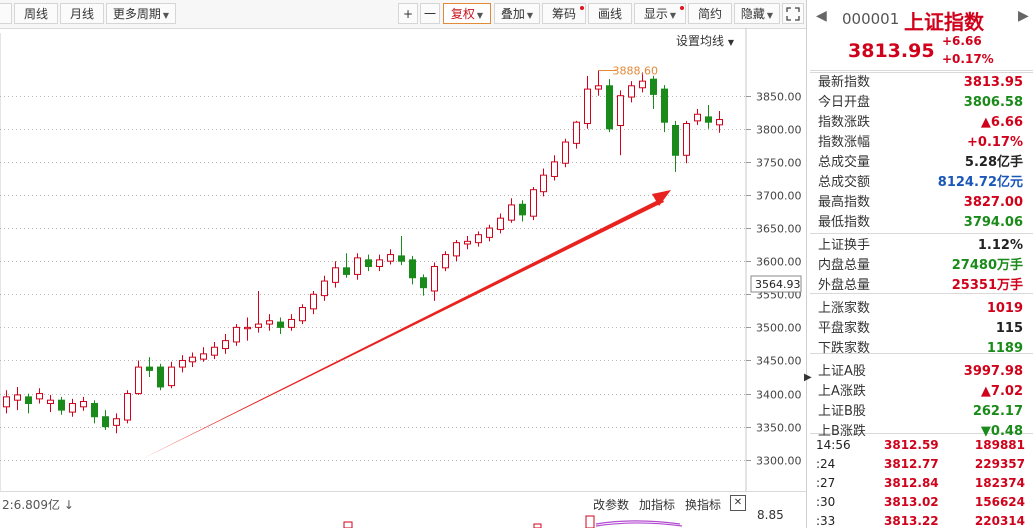  I want to click on quote-field-value: 1019, so click(1004, 308).